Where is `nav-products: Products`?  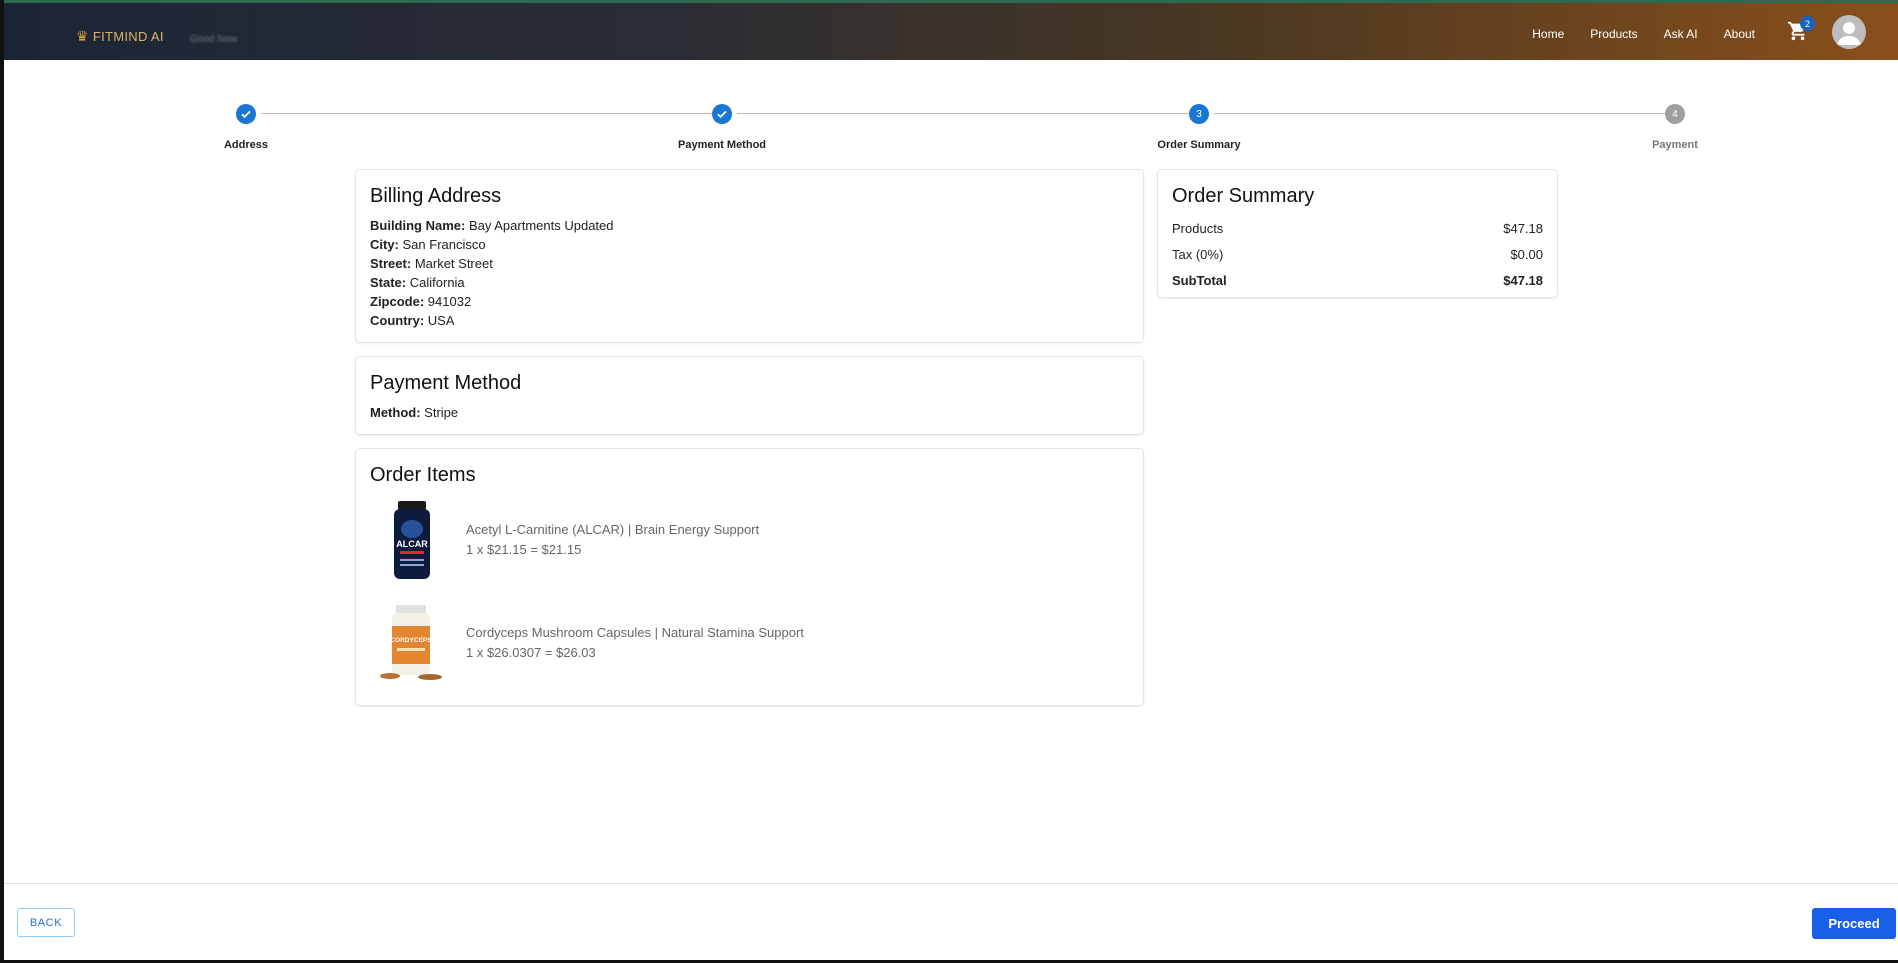 nav-products: Products is located at coordinates (1613, 34).